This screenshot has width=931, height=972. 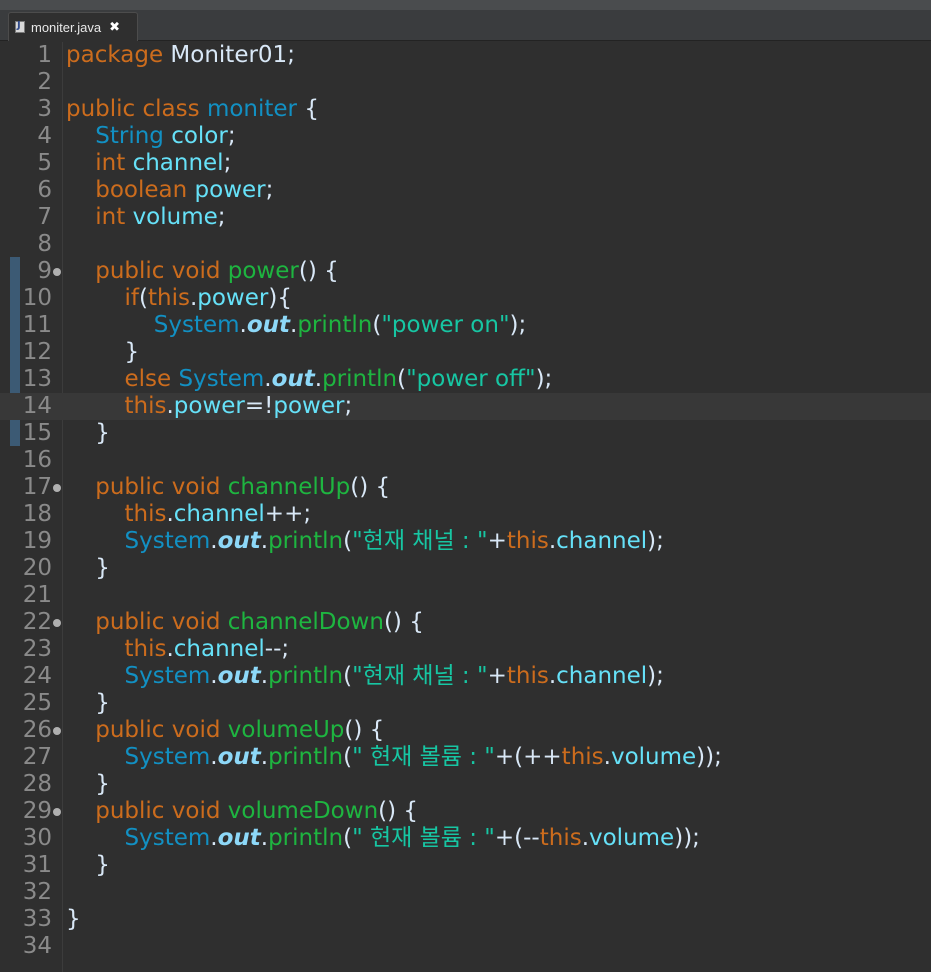 What do you see at coordinates (73, 26) in the screenshot?
I see `tab-moniter-java: moniter.java ✖` at bounding box center [73, 26].